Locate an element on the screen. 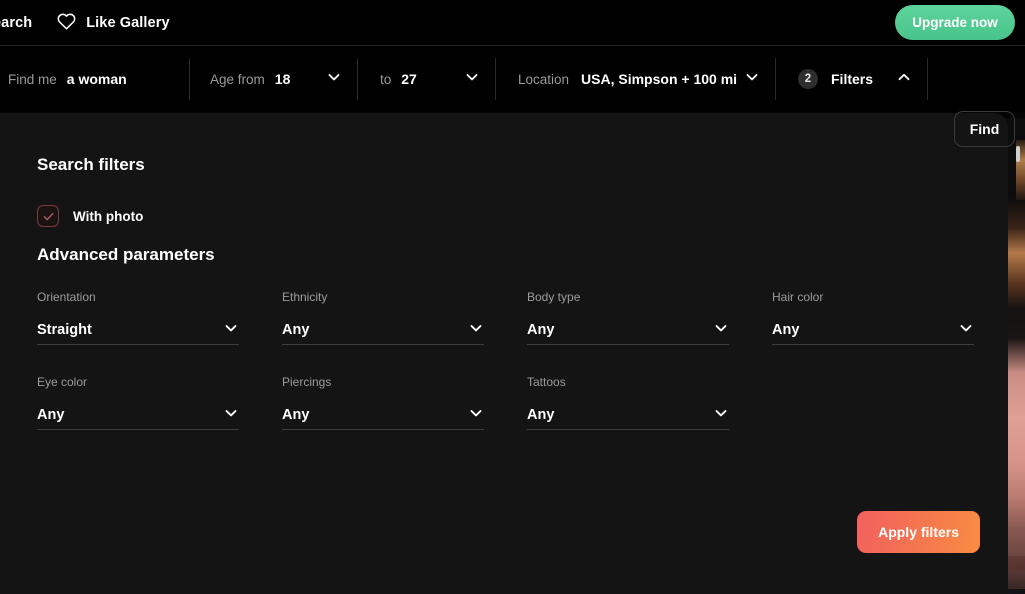 The image size is (1025, 594). field-value-orientation: Straight is located at coordinates (64, 330).